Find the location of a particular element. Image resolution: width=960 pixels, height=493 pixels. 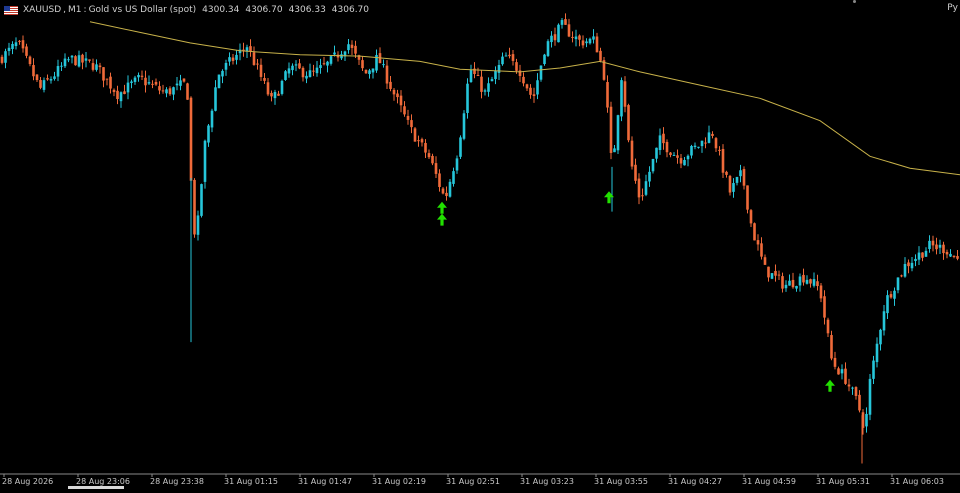

indicator-label: Py is located at coordinates (952, 8).